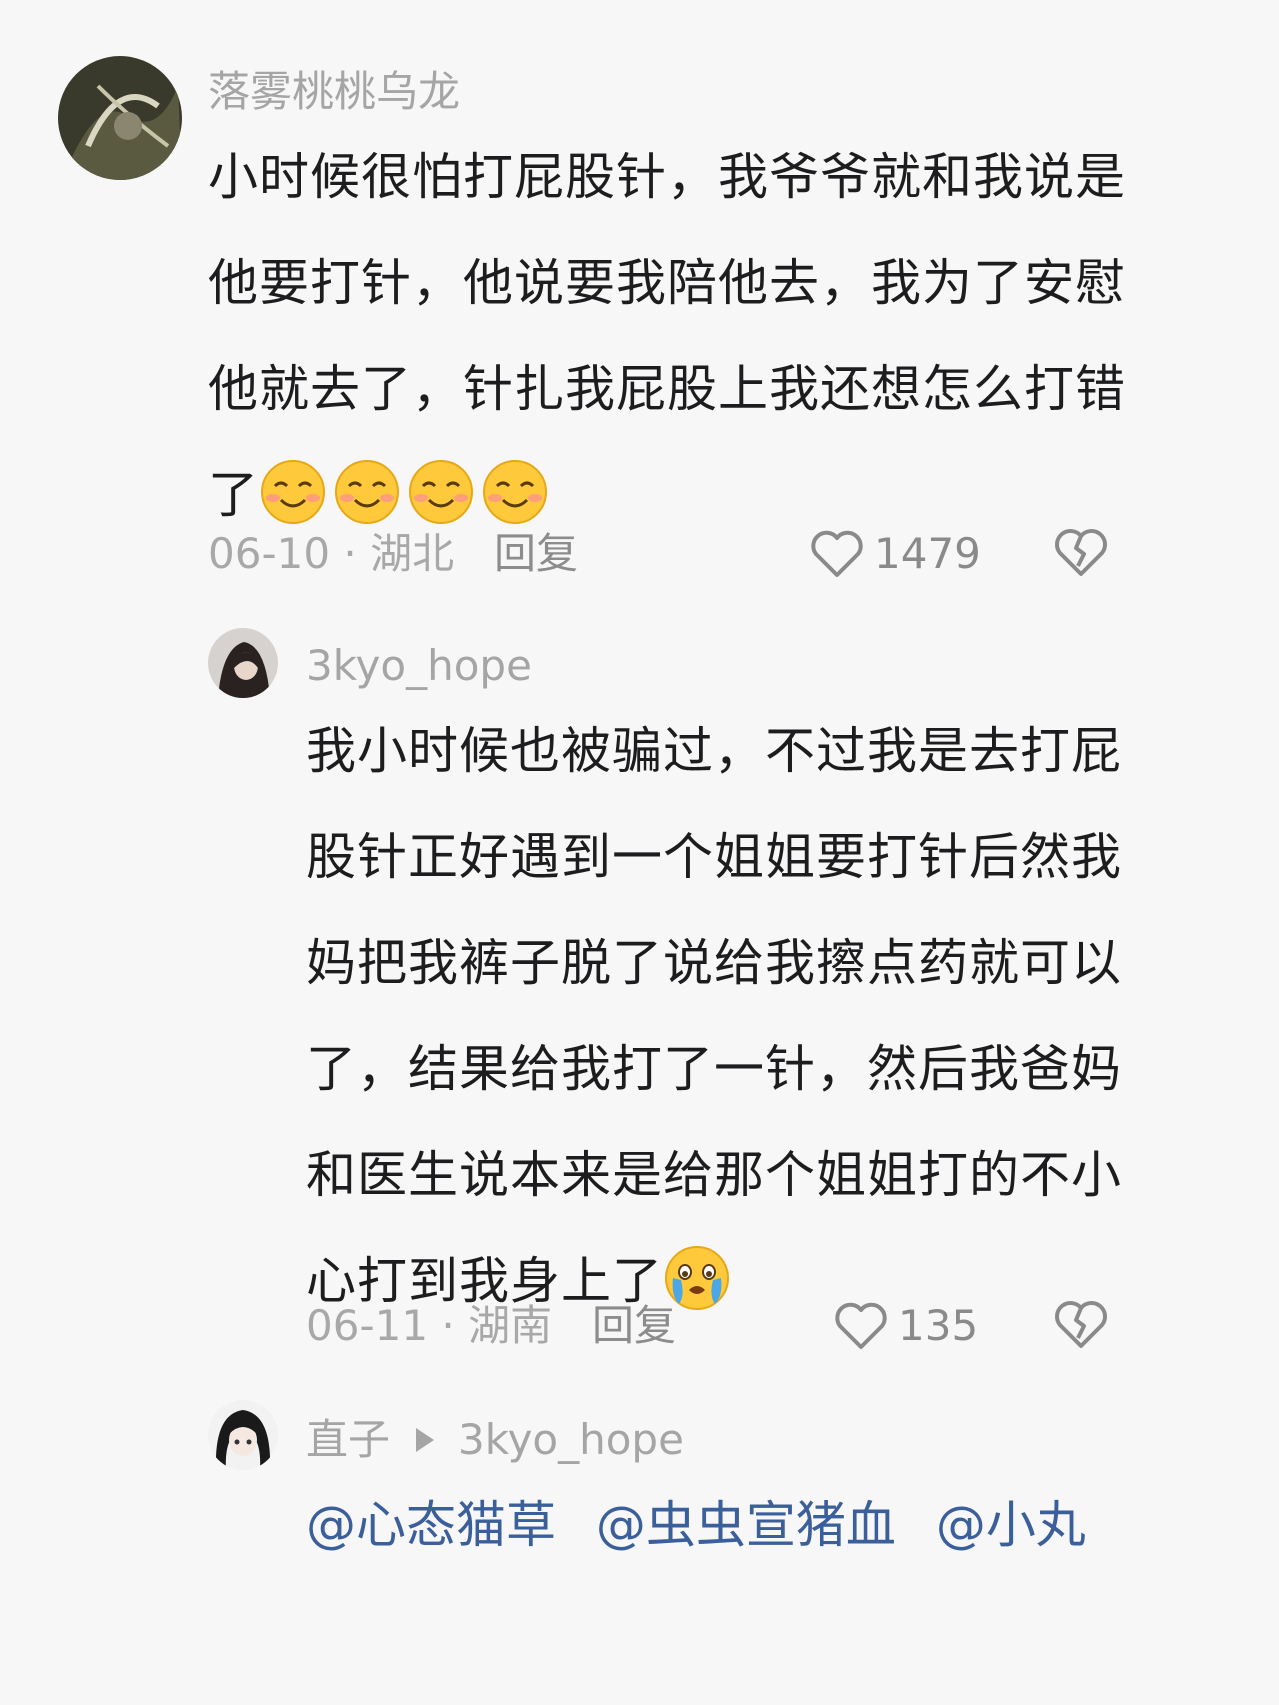  I want to click on comment-meta: 06-10 · 湖北 回复 1479, so click(708, 554).